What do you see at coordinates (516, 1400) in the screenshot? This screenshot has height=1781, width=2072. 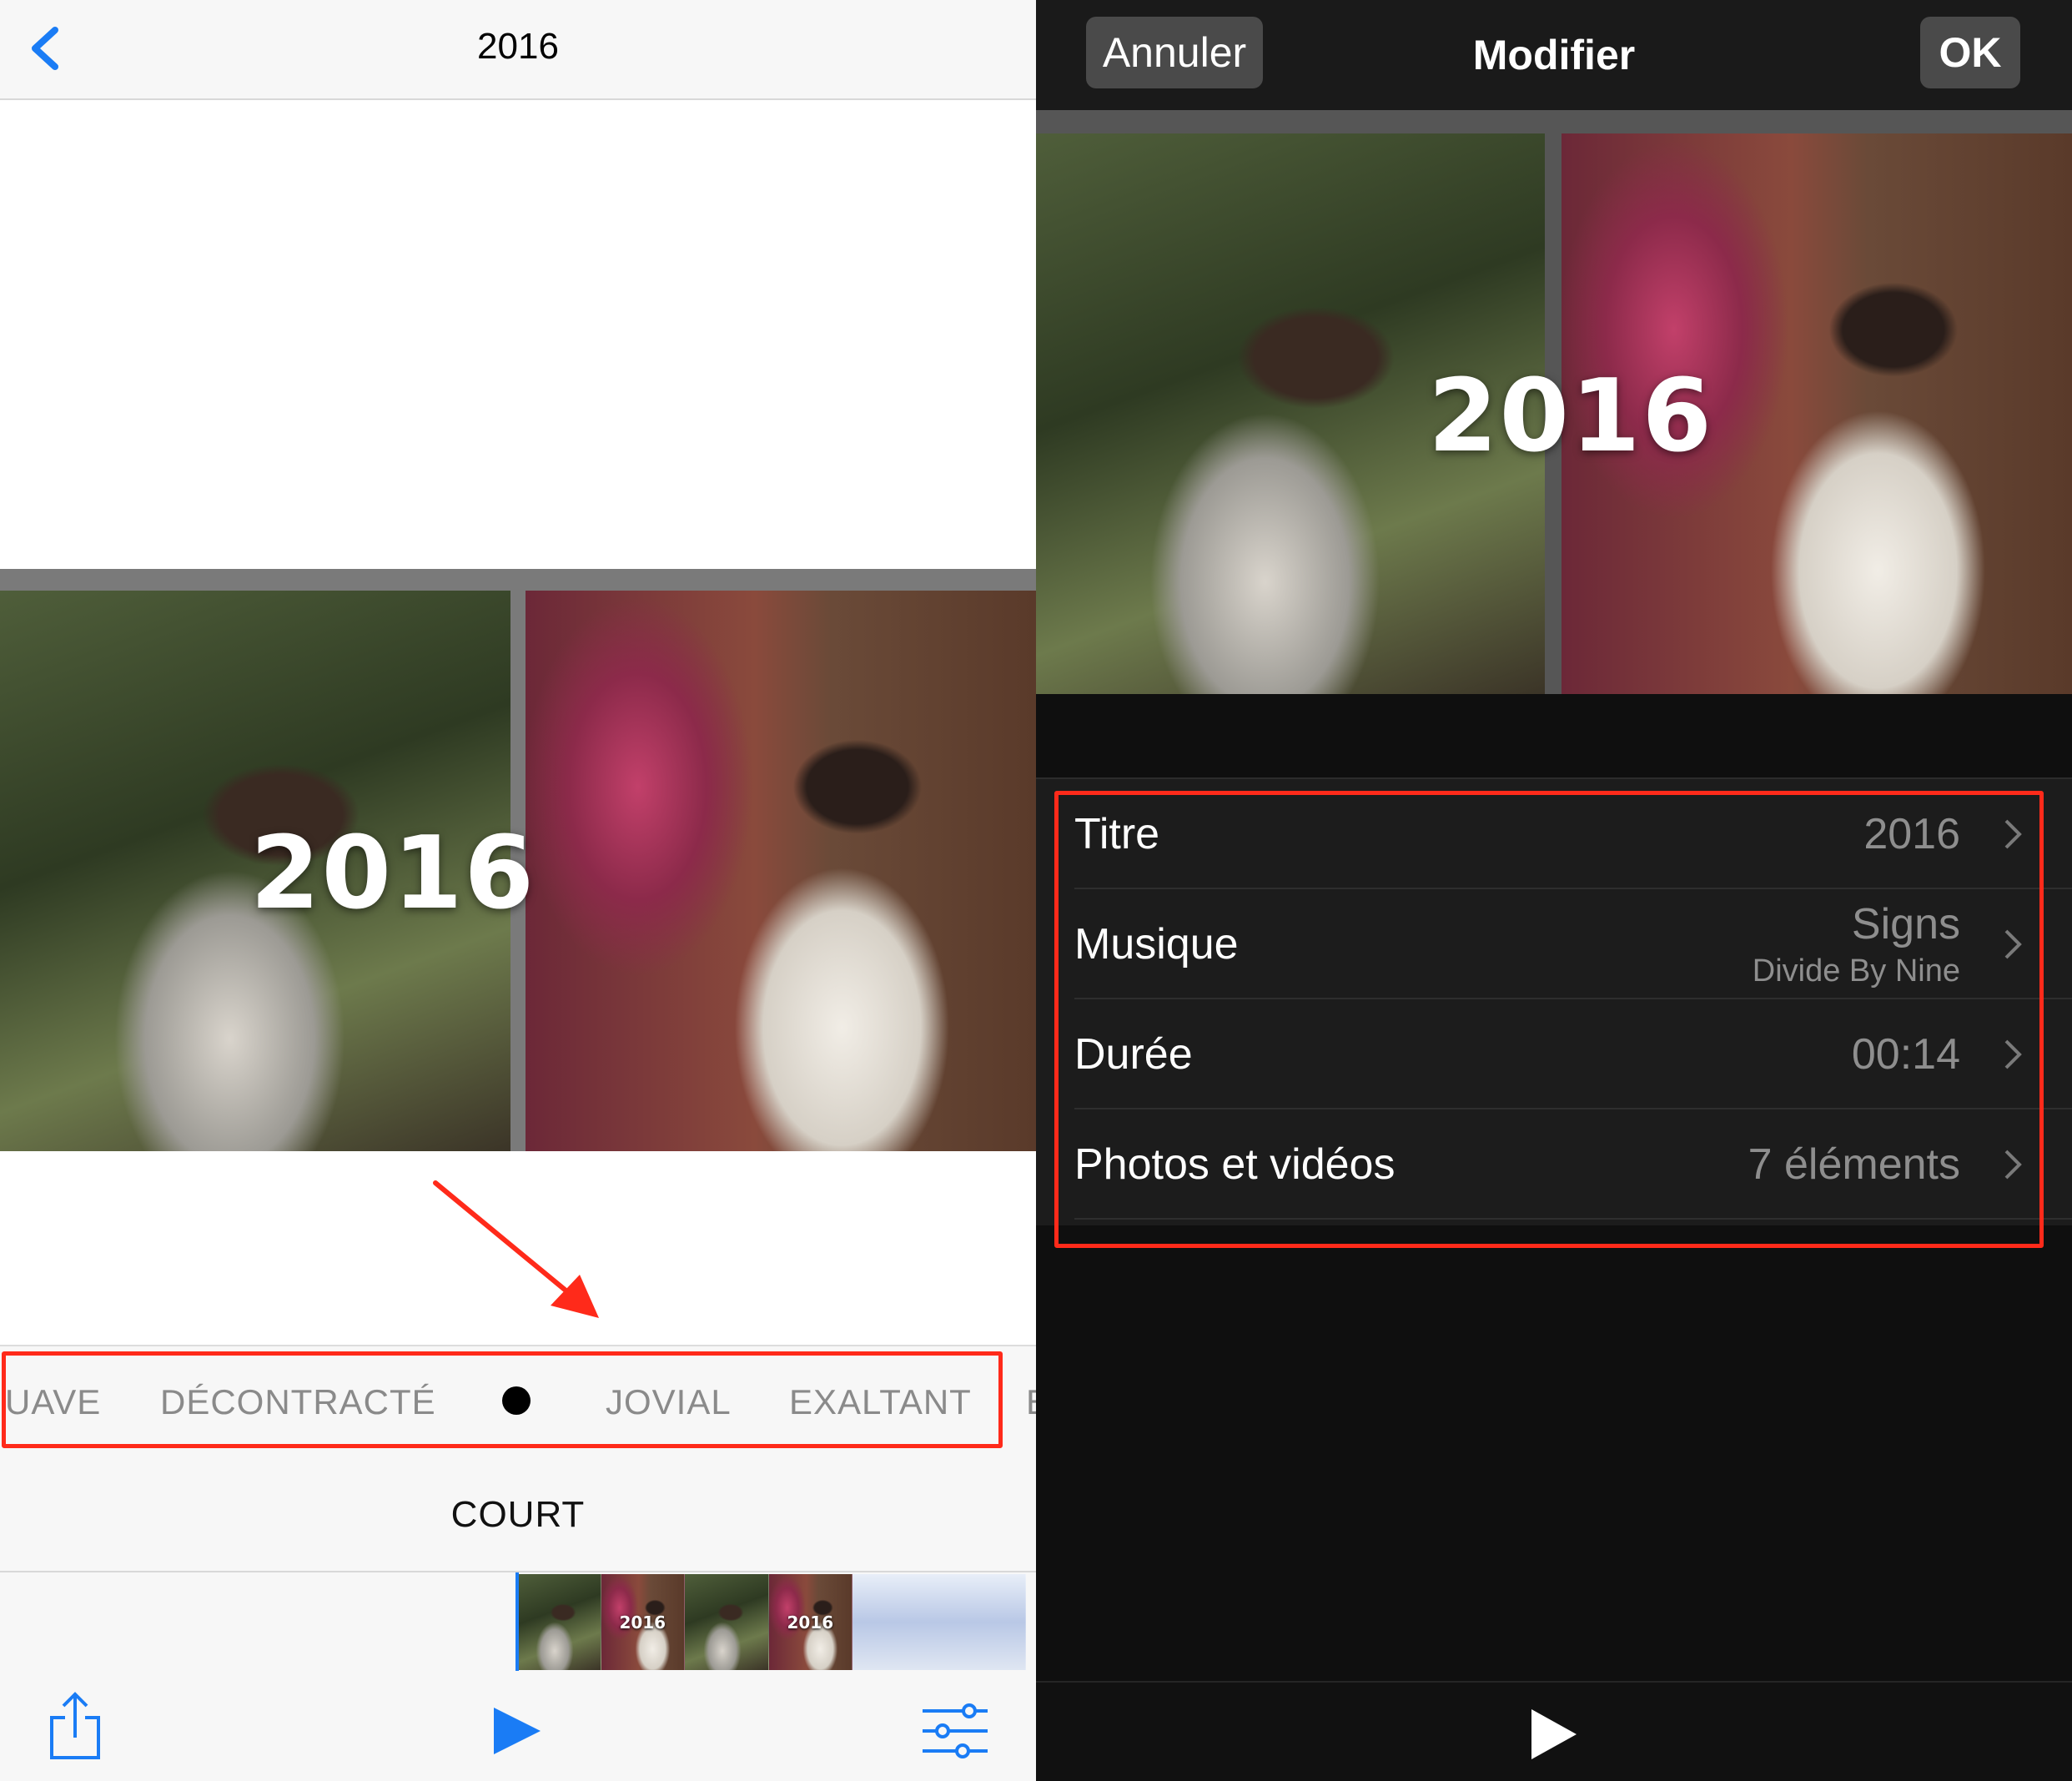 I see `selected-mood-indicator` at bounding box center [516, 1400].